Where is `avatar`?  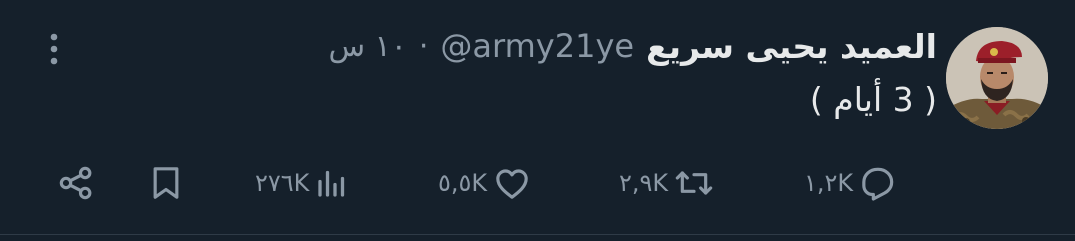 avatar is located at coordinates (997, 78).